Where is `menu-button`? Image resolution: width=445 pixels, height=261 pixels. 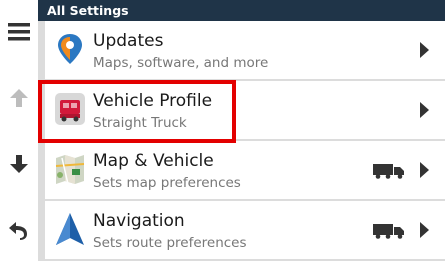 menu-button is located at coordinates (19, 32).